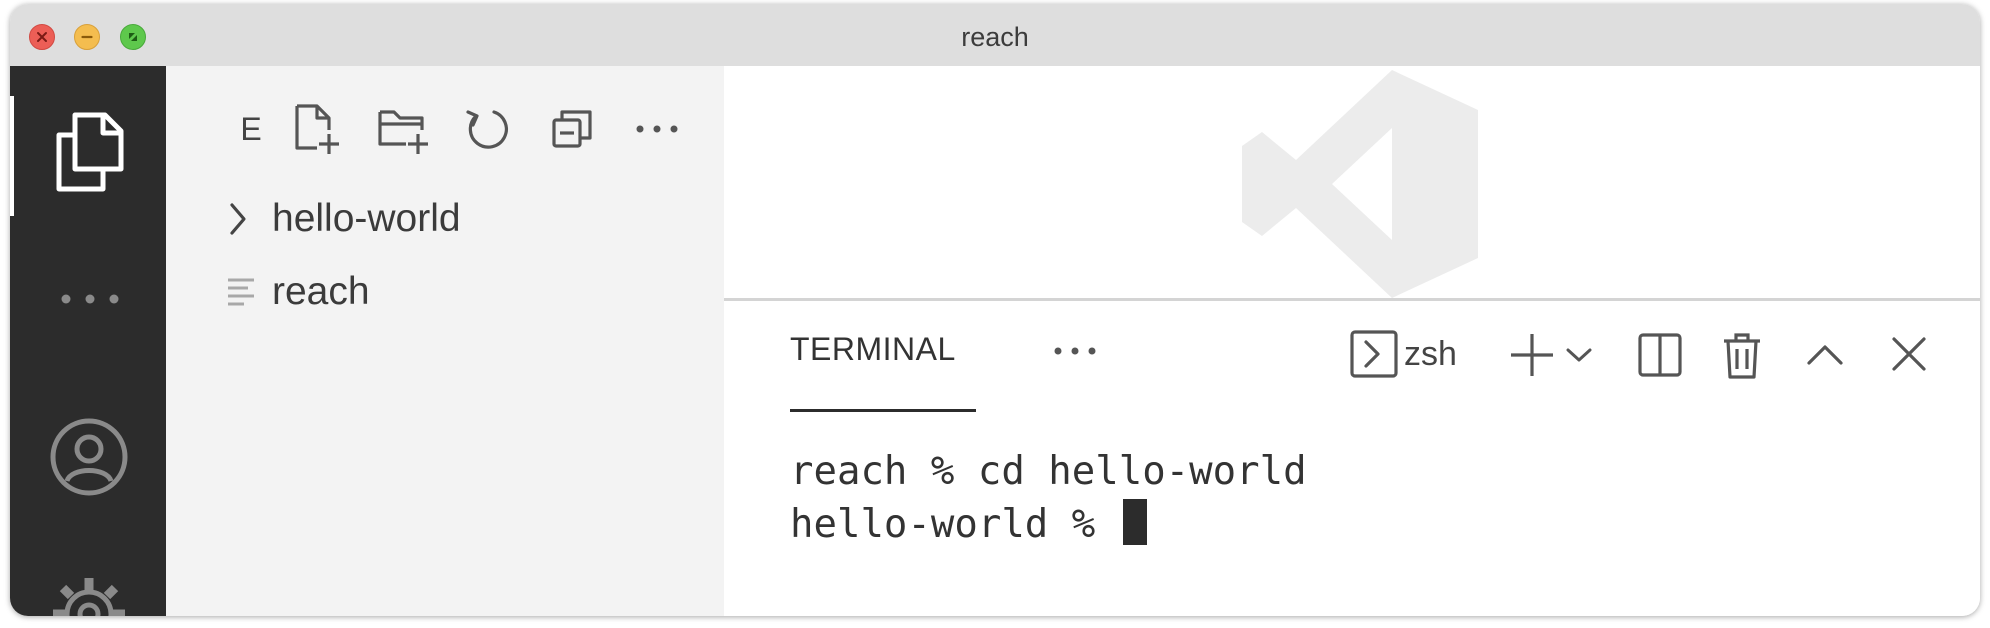 The width and height of the screenshot is (1990, 628). I want to click on close-panel-button, so click(1909, 354).